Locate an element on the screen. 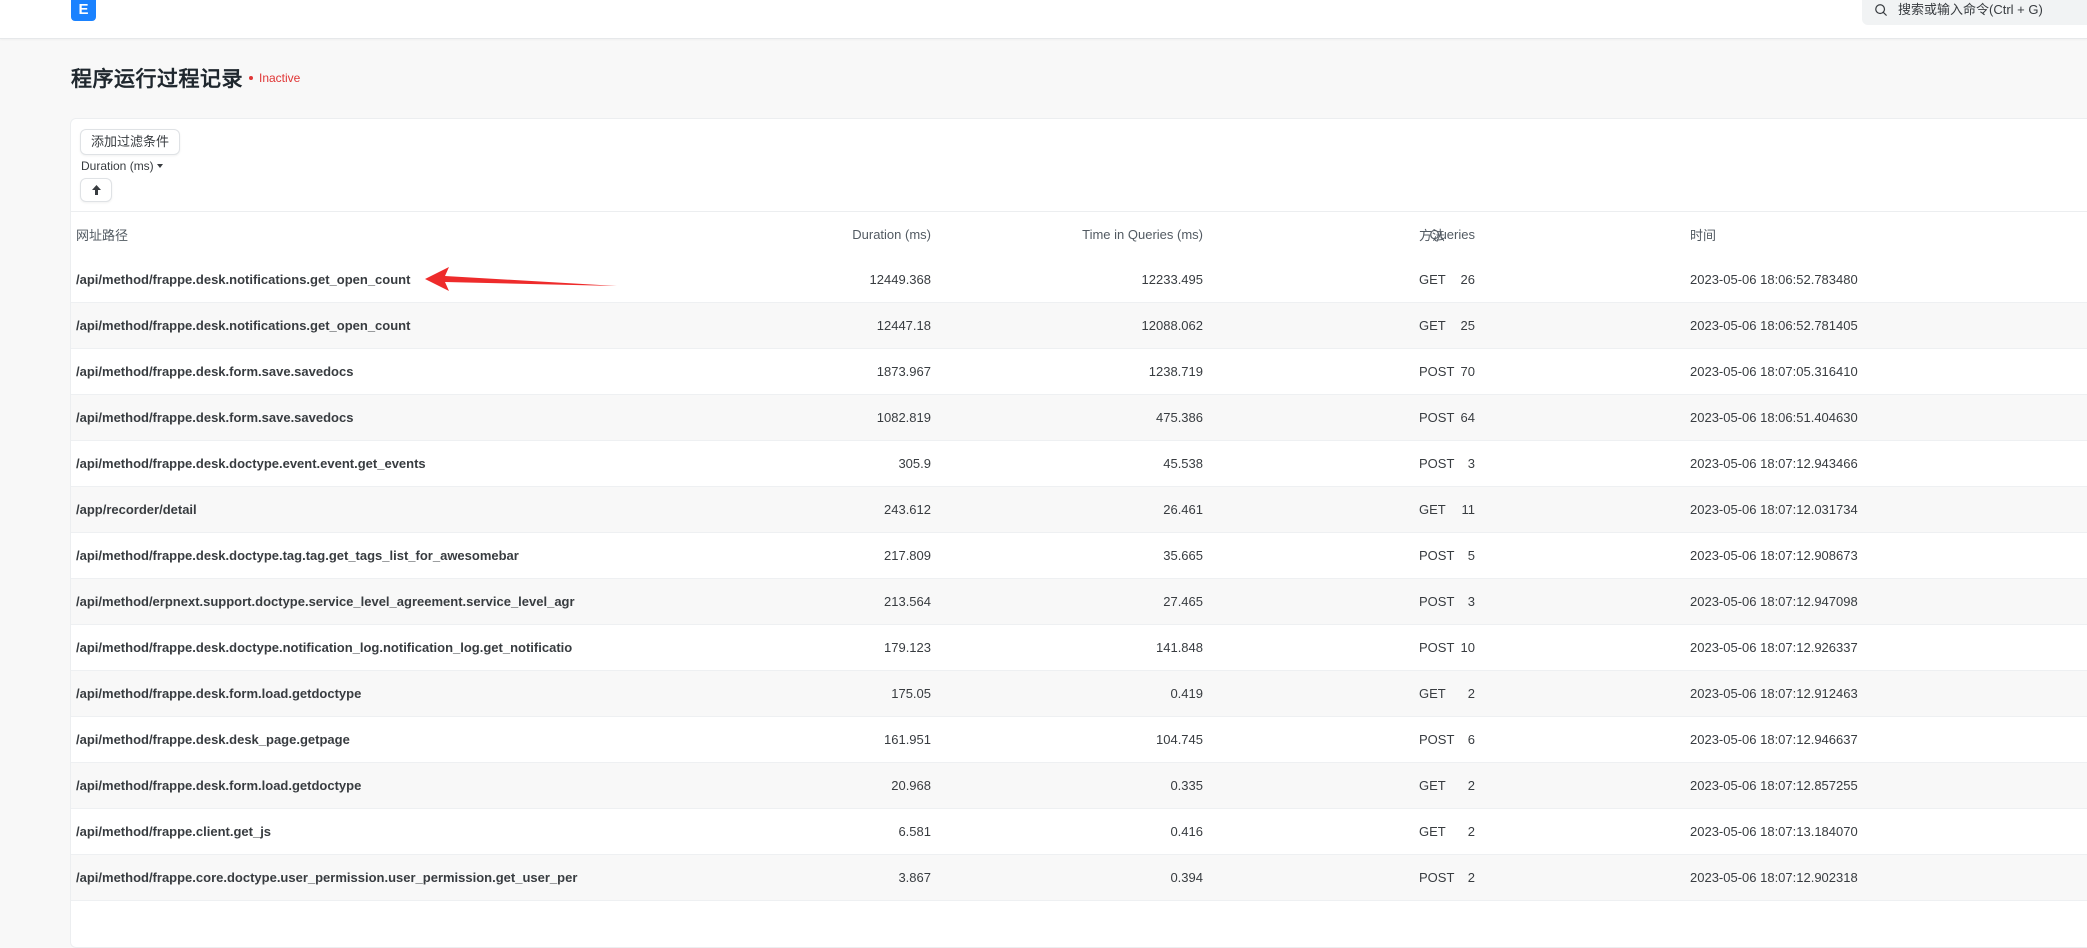  cell-time-in-queries: 475.386 is located at coordinates (1179, 417).